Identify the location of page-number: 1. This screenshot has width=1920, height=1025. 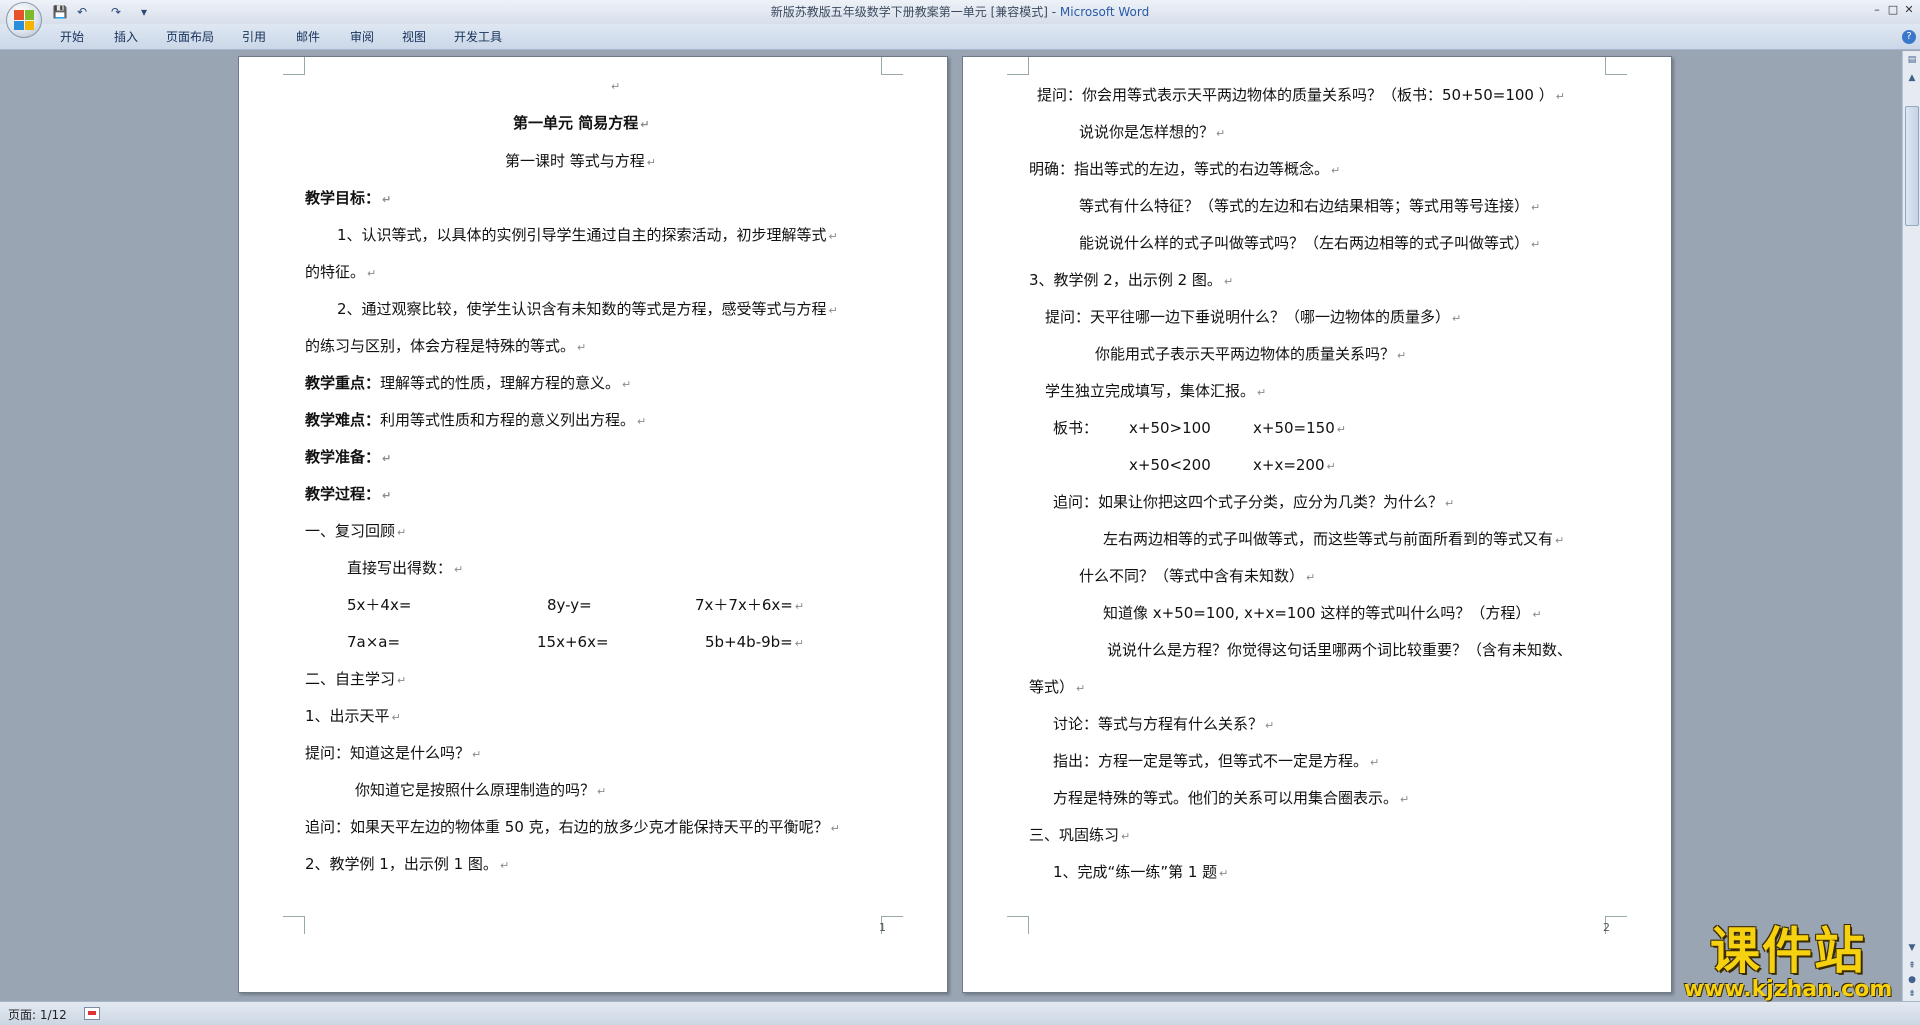
(882, 927).